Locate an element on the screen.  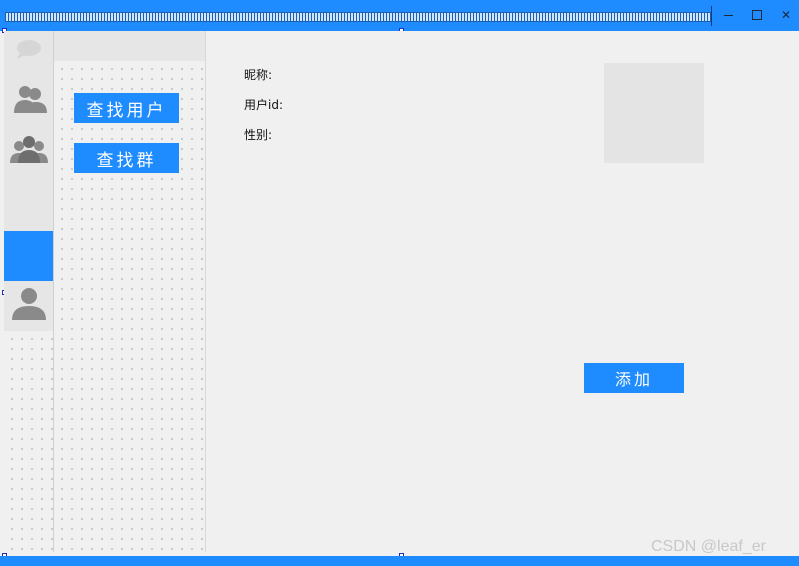
contacts-icon is located at coordinates (30, 99).